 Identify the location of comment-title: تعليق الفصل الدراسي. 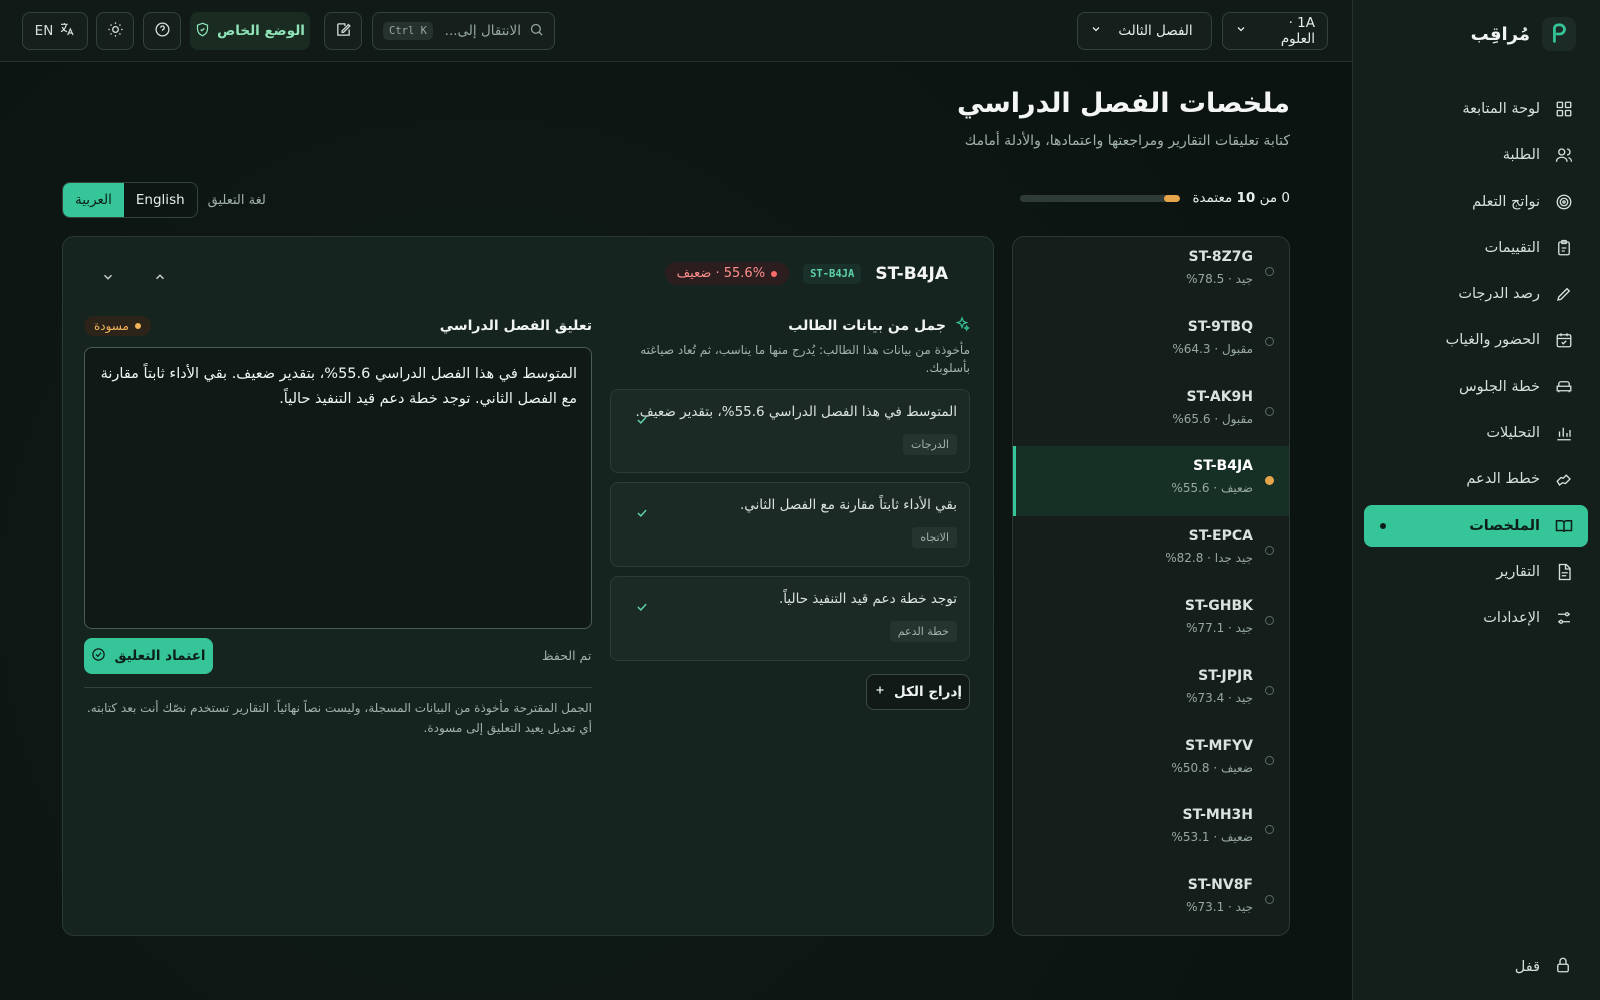
(515, 326).